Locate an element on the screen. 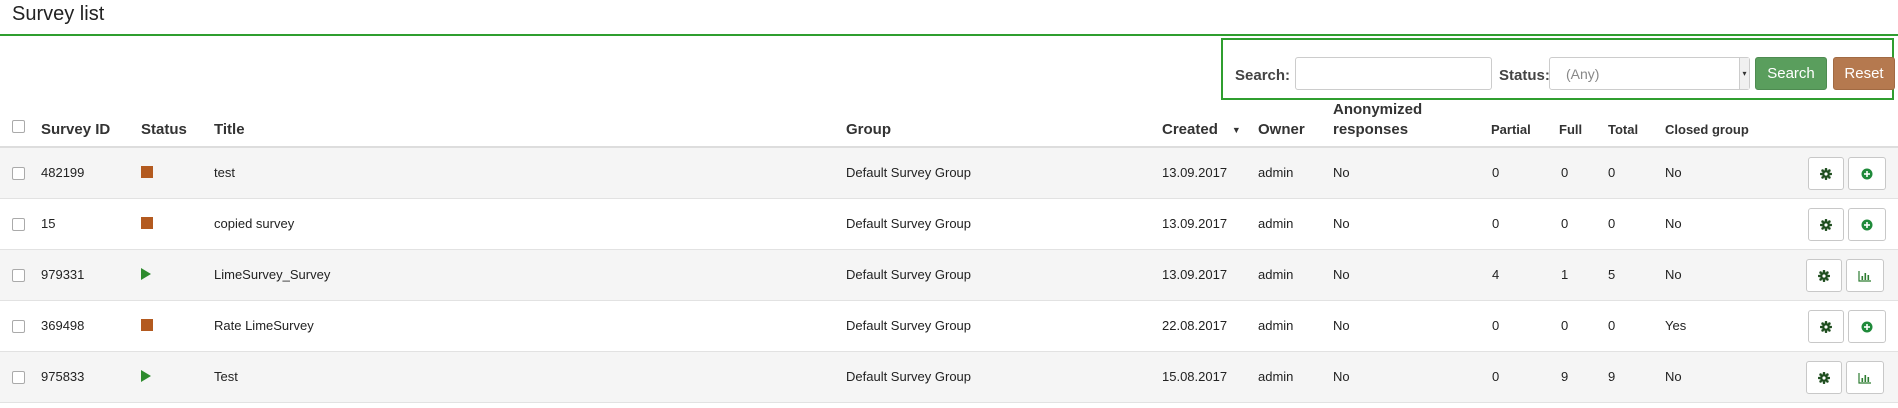 Image resolution: width=1898 pixels, height=408 pixels. status-select: (Any) ▾ is located at coordinates (1649, 73).